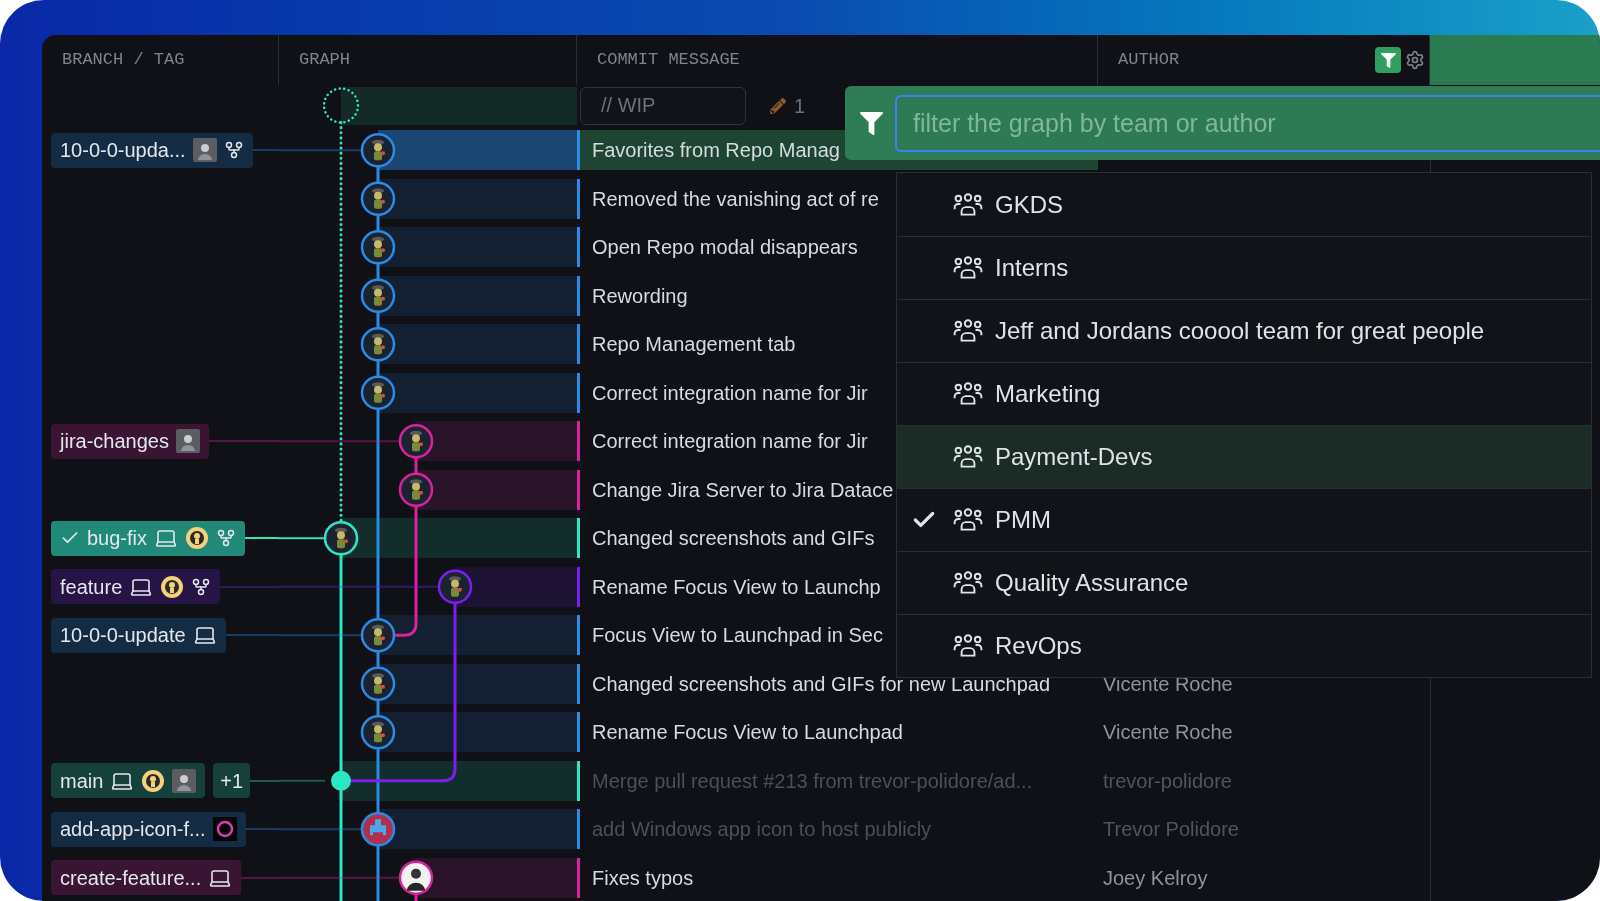 Image resolution: width=1600 pixels, height=901 pixels. Describe the element at coordinates (1244, 456) in the screenshot. I see `team-option: Payment-Devs` at that location.